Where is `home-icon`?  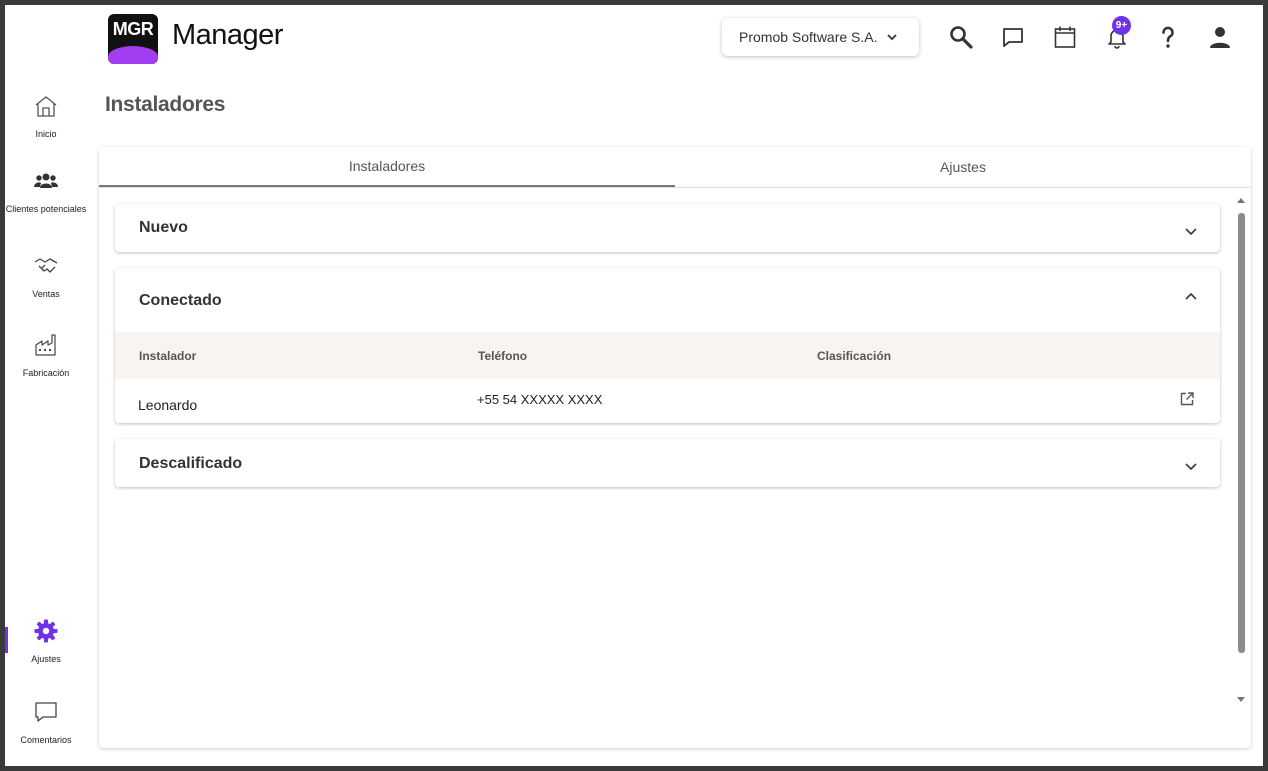
home-icon is located at coordinates (46, 108).